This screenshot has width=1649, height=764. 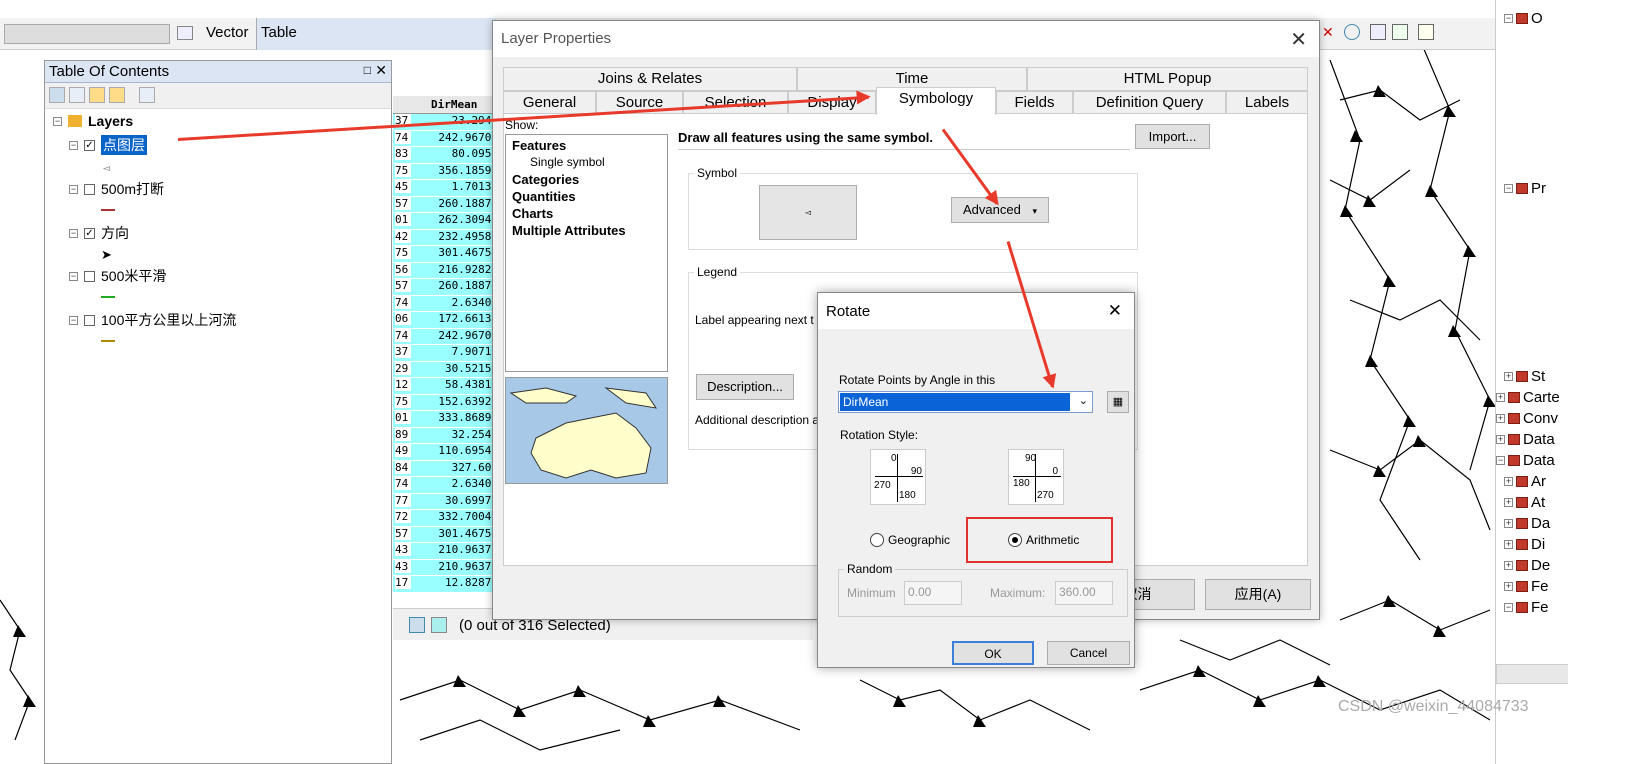 I want to click on layer-item-3: − 500米平滑, so click(x=117, y=276).